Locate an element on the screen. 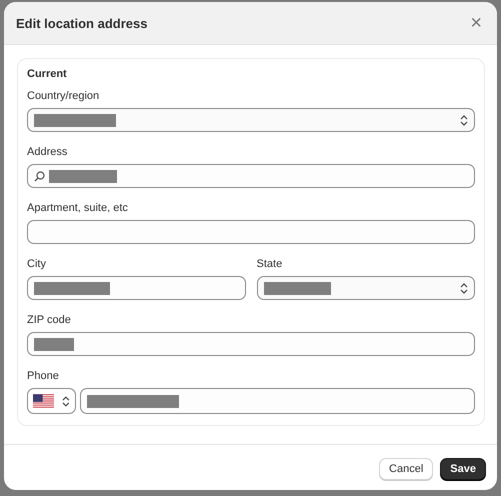 This screenshot has width=501, height=496. field-label: Apartment, suite, etc is located at coordinates (78, 208).